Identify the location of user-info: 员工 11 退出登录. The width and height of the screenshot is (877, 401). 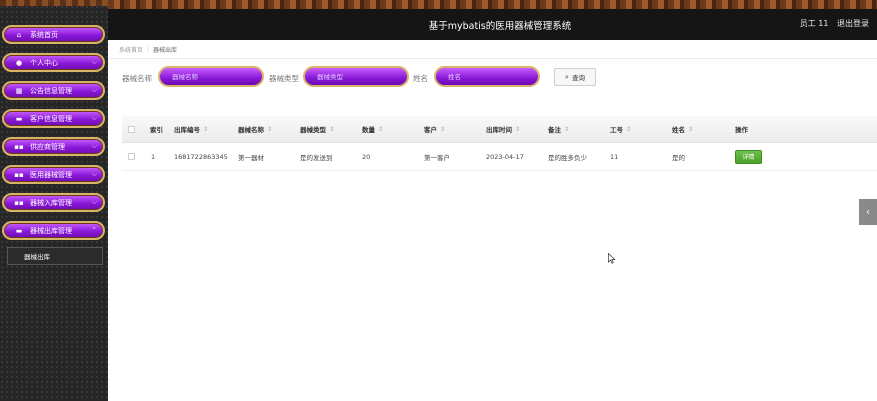
(831, 23).